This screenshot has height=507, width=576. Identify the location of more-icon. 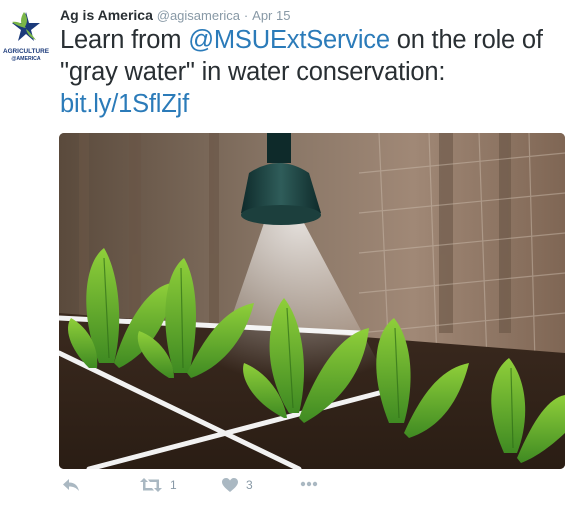
(309, 484).